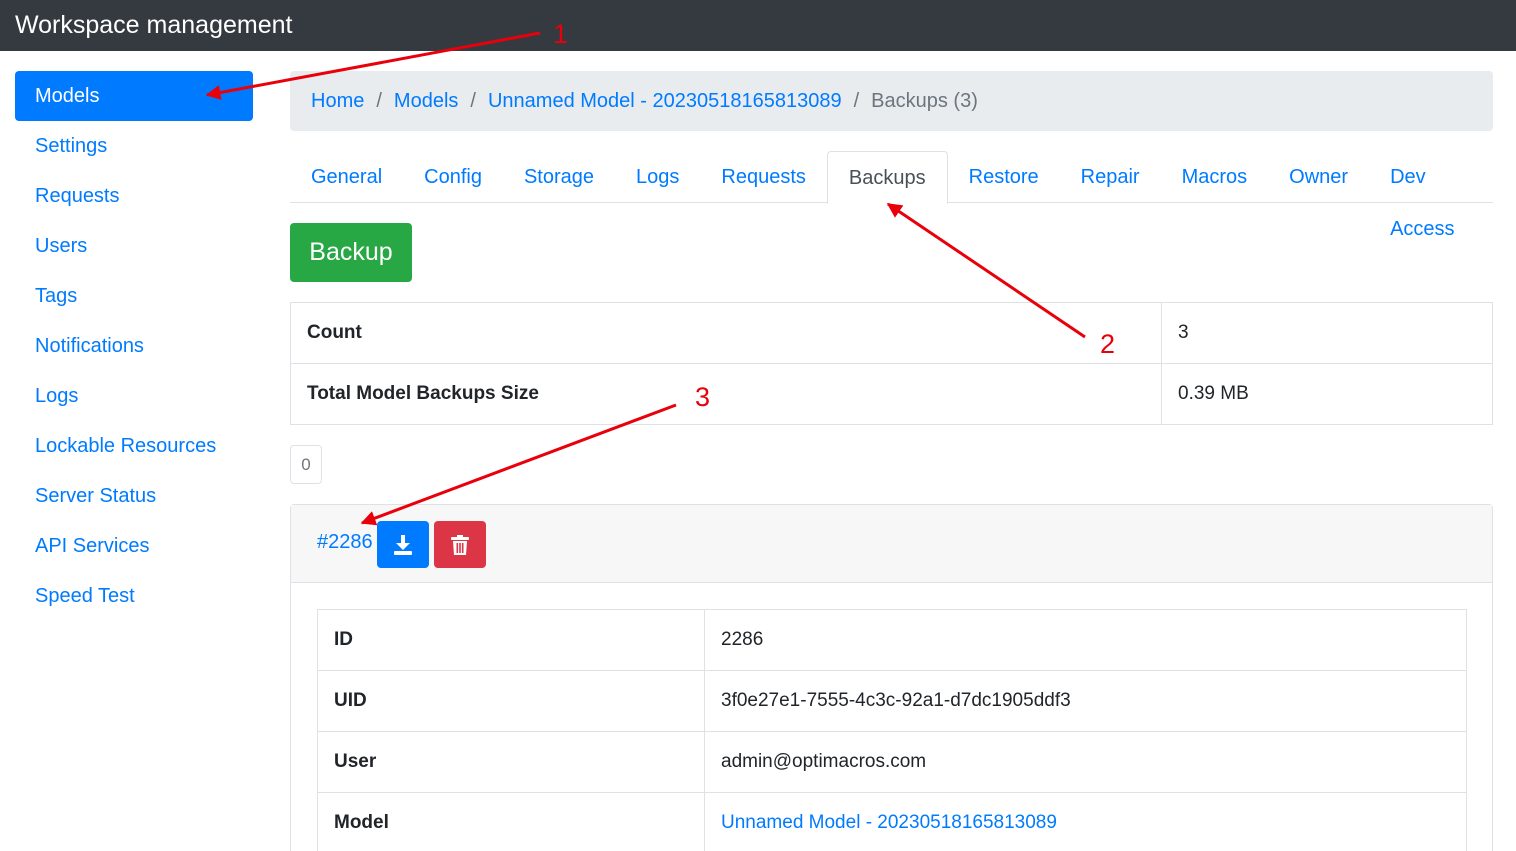  I want to click on summary-size-value: 0.39 MB, so click(1327, 394).